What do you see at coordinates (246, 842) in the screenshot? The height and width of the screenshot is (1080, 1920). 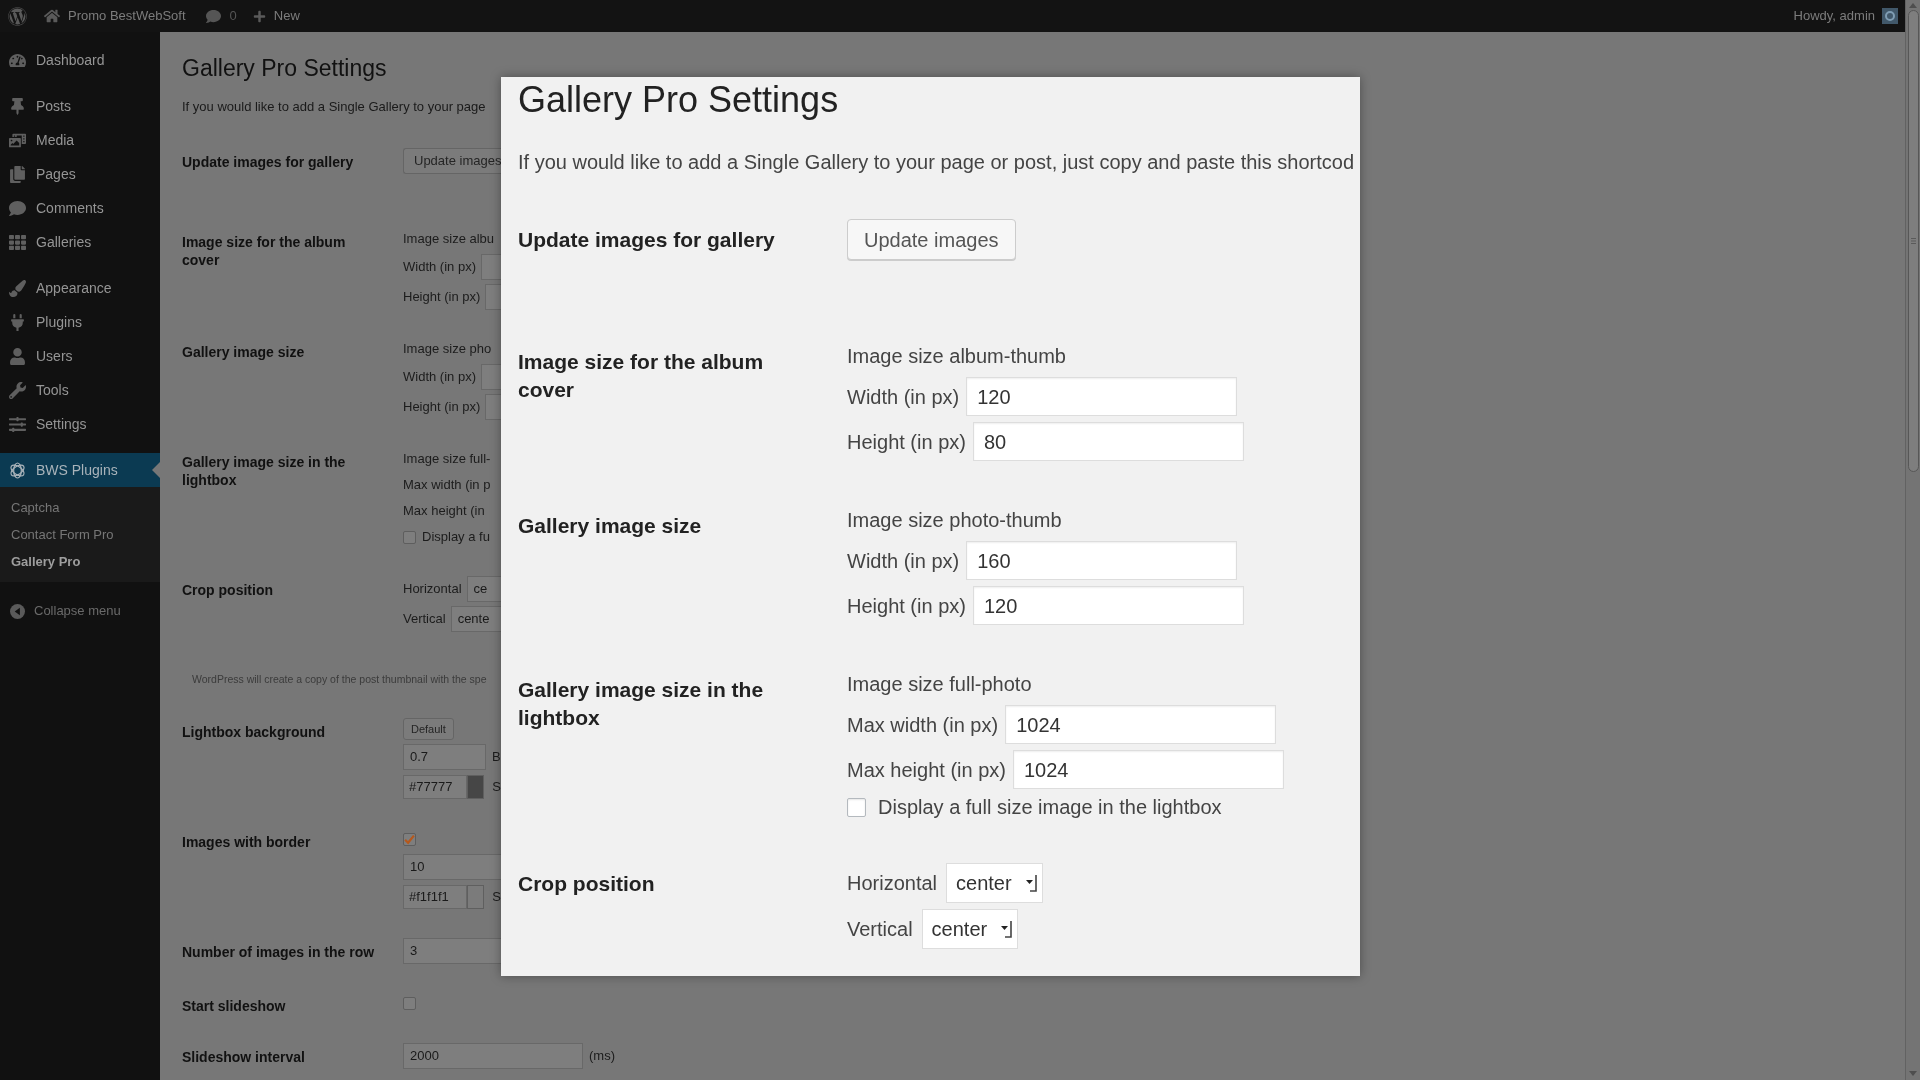 I see `setting-label: Images with border` at bounding box center [246, 842].